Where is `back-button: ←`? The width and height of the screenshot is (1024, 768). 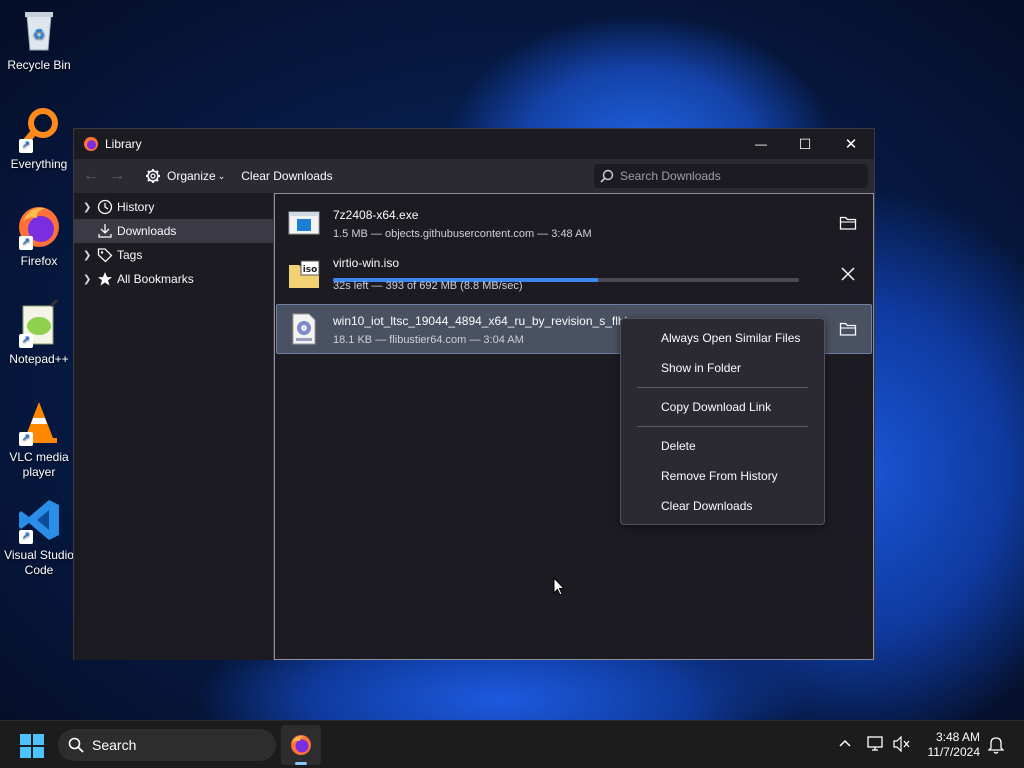 back-button: ← is located at coordinates (91, 176).